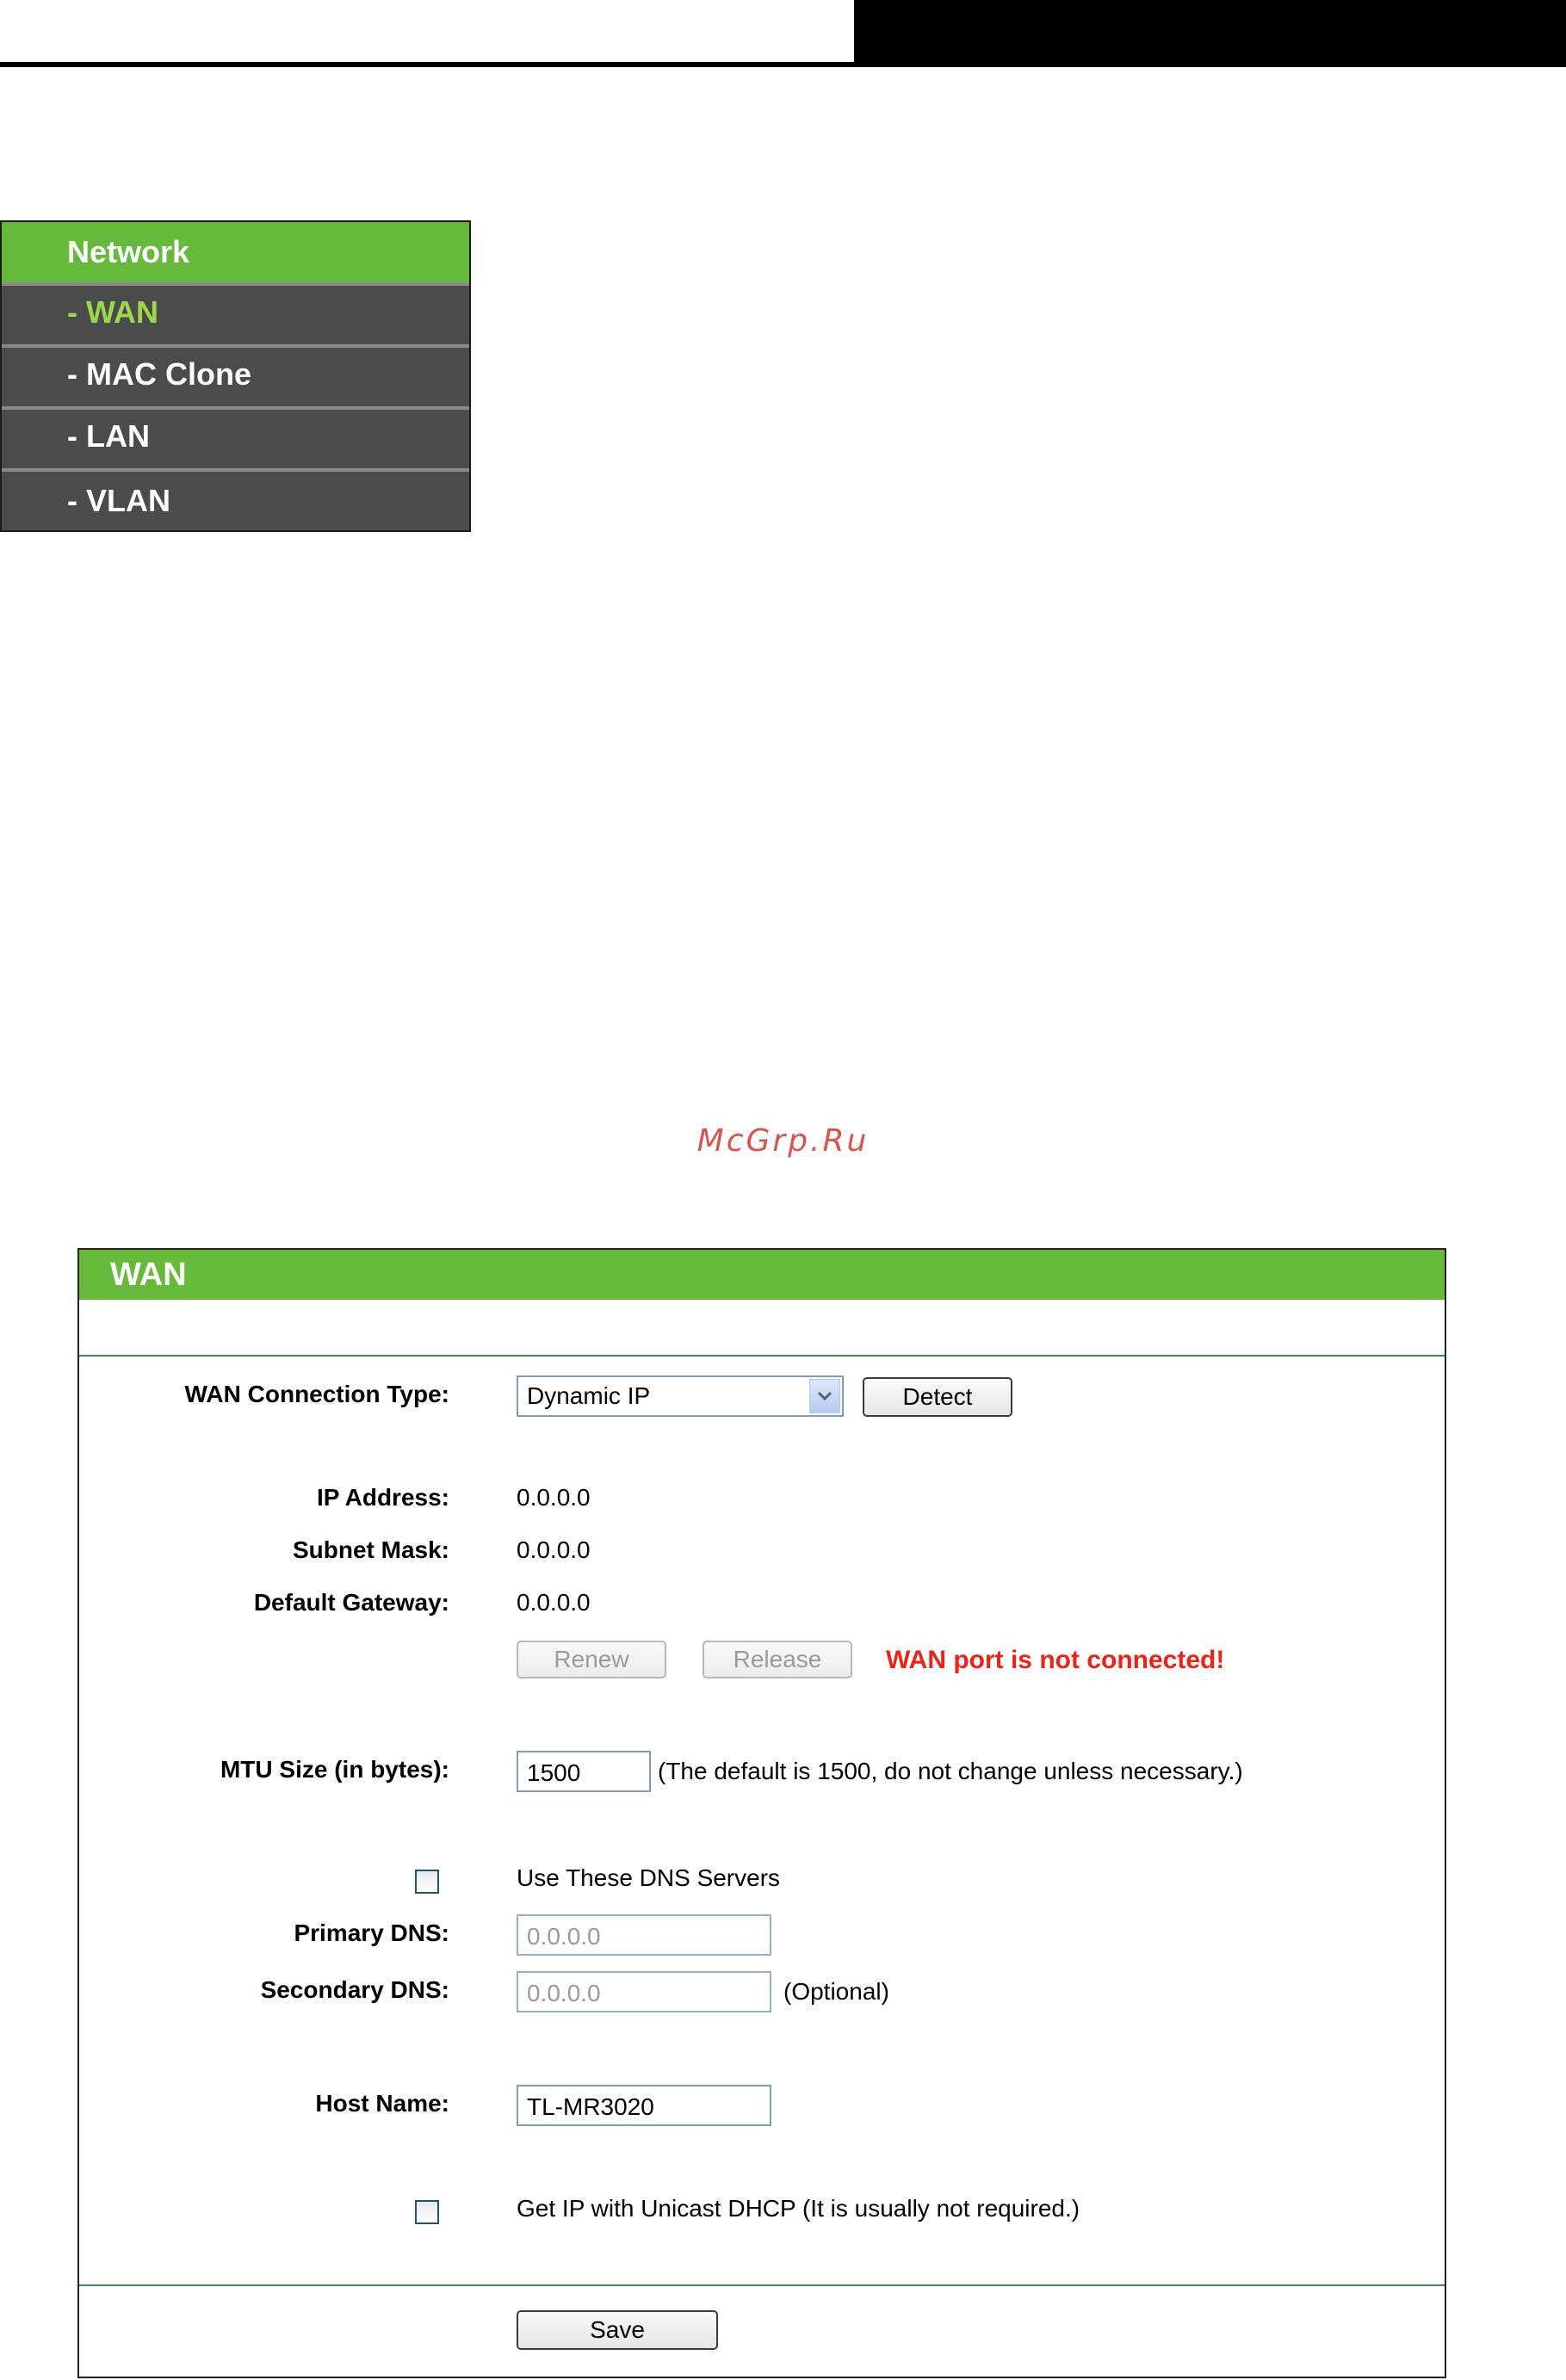  Describe the element at coordinates (584, 1772) in the screenshot. I see `mtu-input: 1500` at that location.